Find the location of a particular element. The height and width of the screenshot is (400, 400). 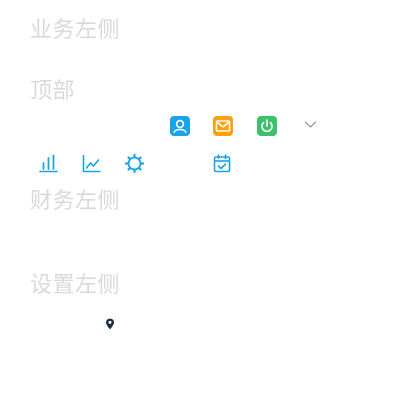

chevron-down-icon is located at coordinates (310, 124).